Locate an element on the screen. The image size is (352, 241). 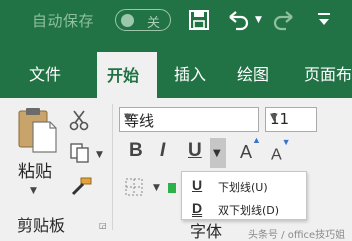
underline-dropdown-button: ▼ is located at coordinates (218, 153).